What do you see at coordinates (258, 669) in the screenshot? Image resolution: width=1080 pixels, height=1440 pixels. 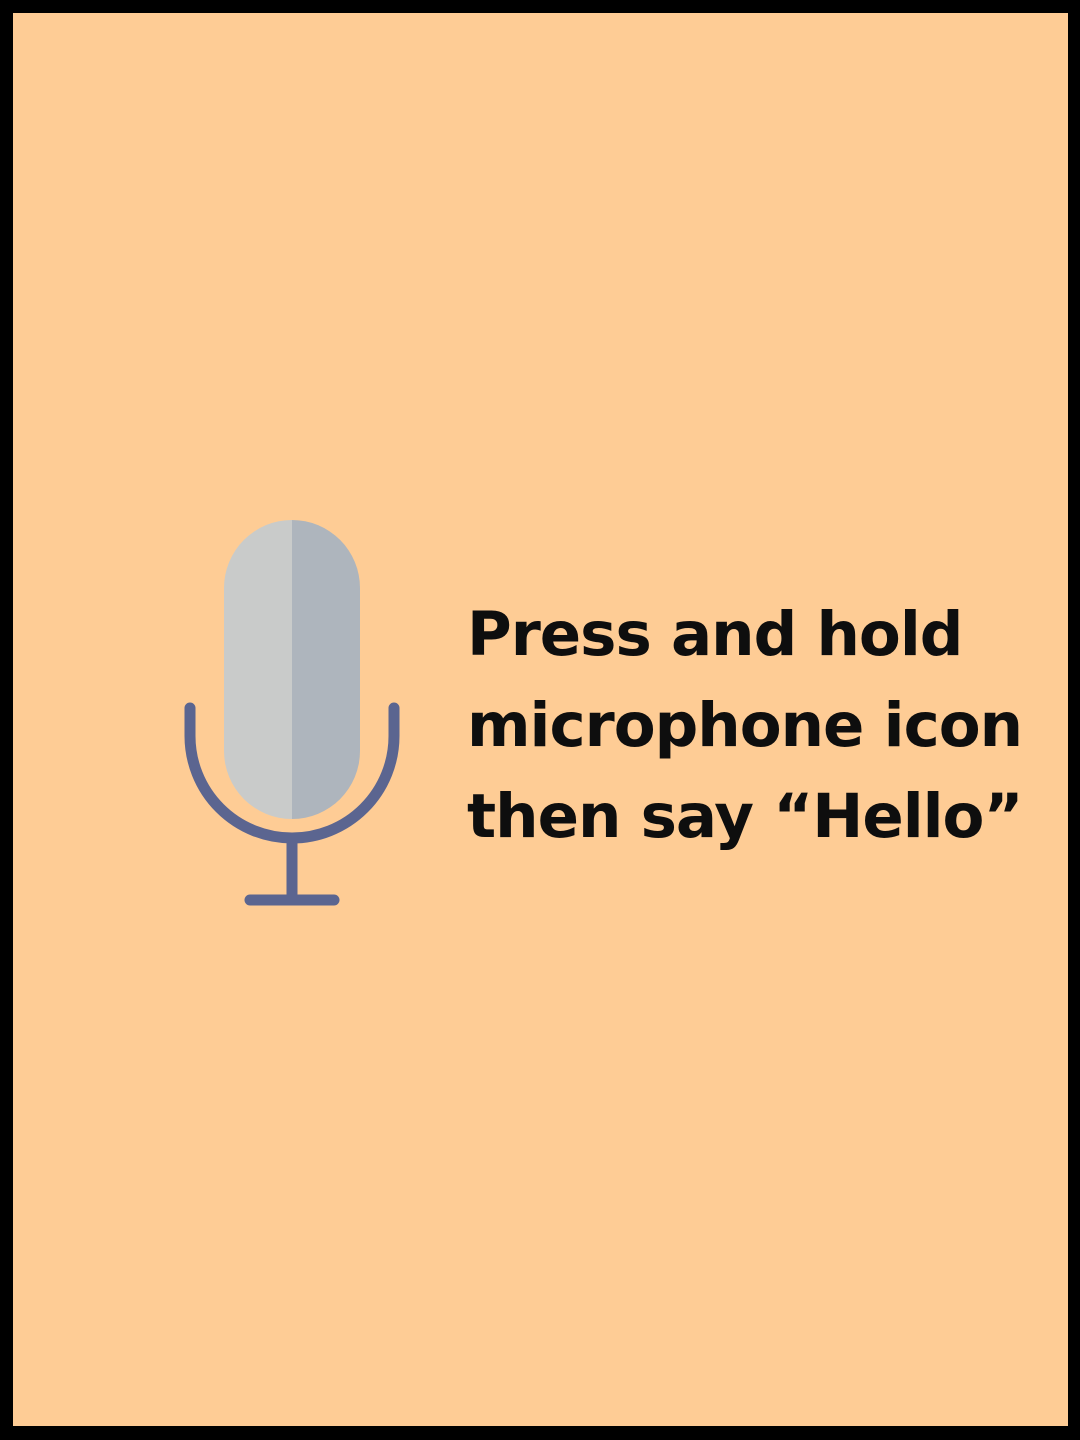 I see `mic-capsule-left` at bounding box center [258, 669].